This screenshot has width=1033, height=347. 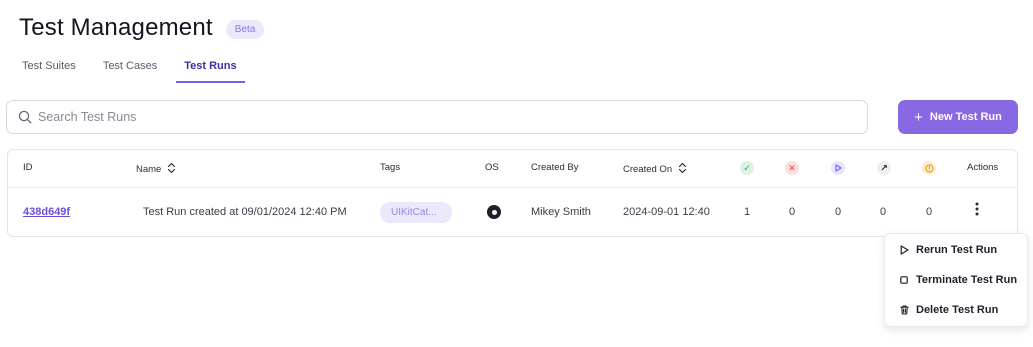 I want to click on delete-test-run-item: Delete Test Run, so click(x=948, y=310).